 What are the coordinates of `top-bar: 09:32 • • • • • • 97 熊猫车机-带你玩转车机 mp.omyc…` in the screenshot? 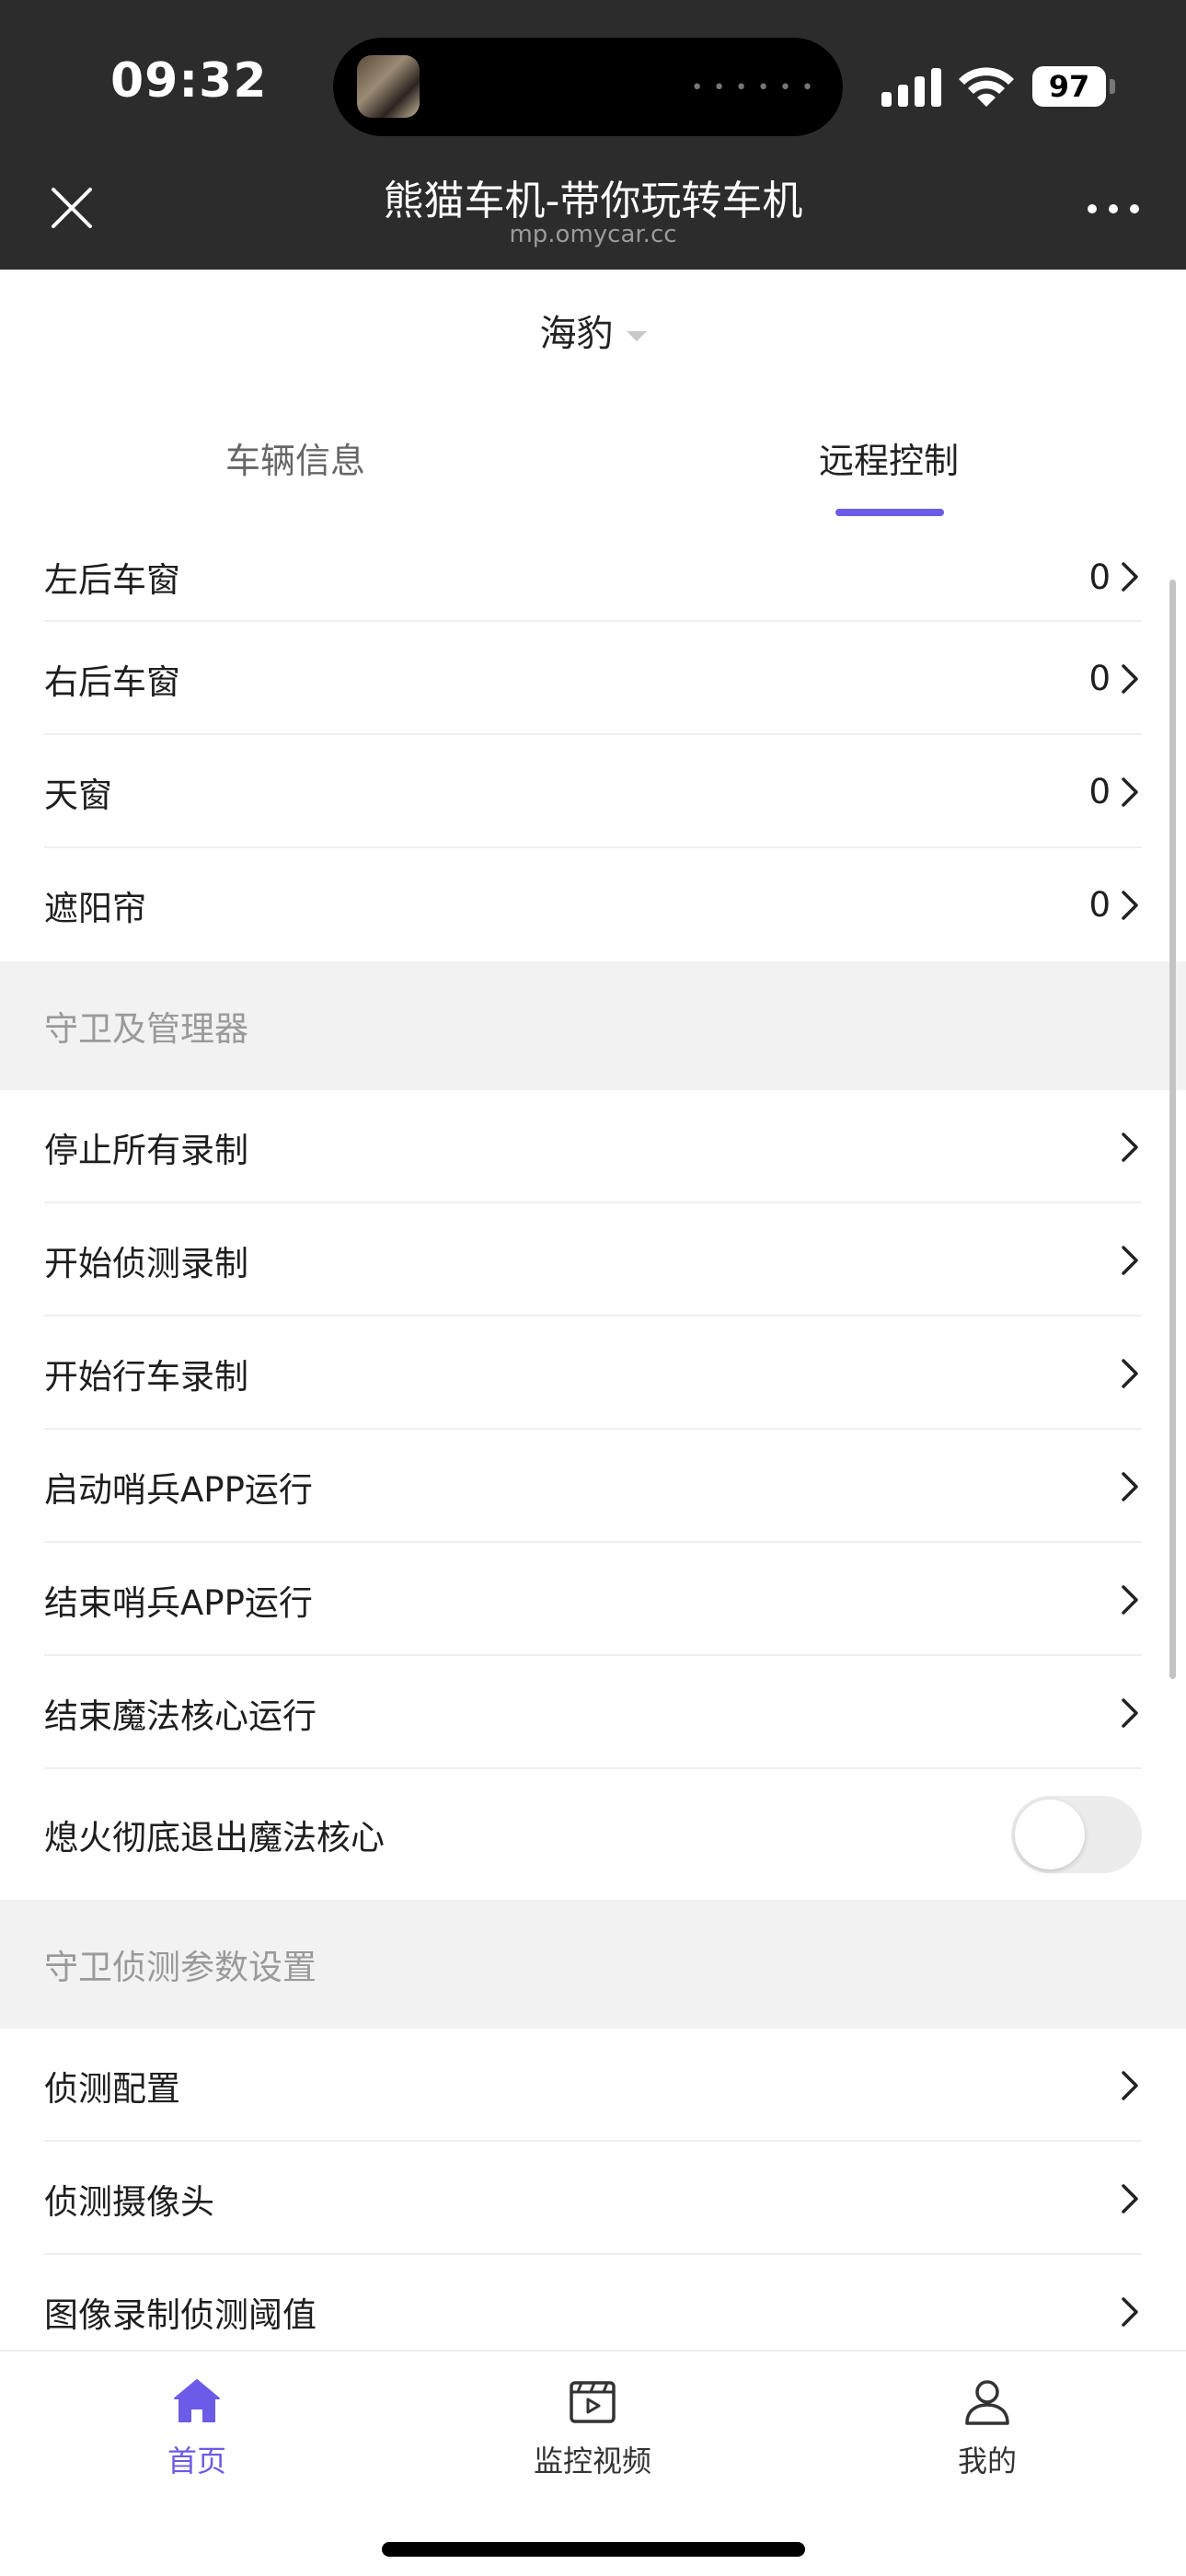 It's located at (593, 135).